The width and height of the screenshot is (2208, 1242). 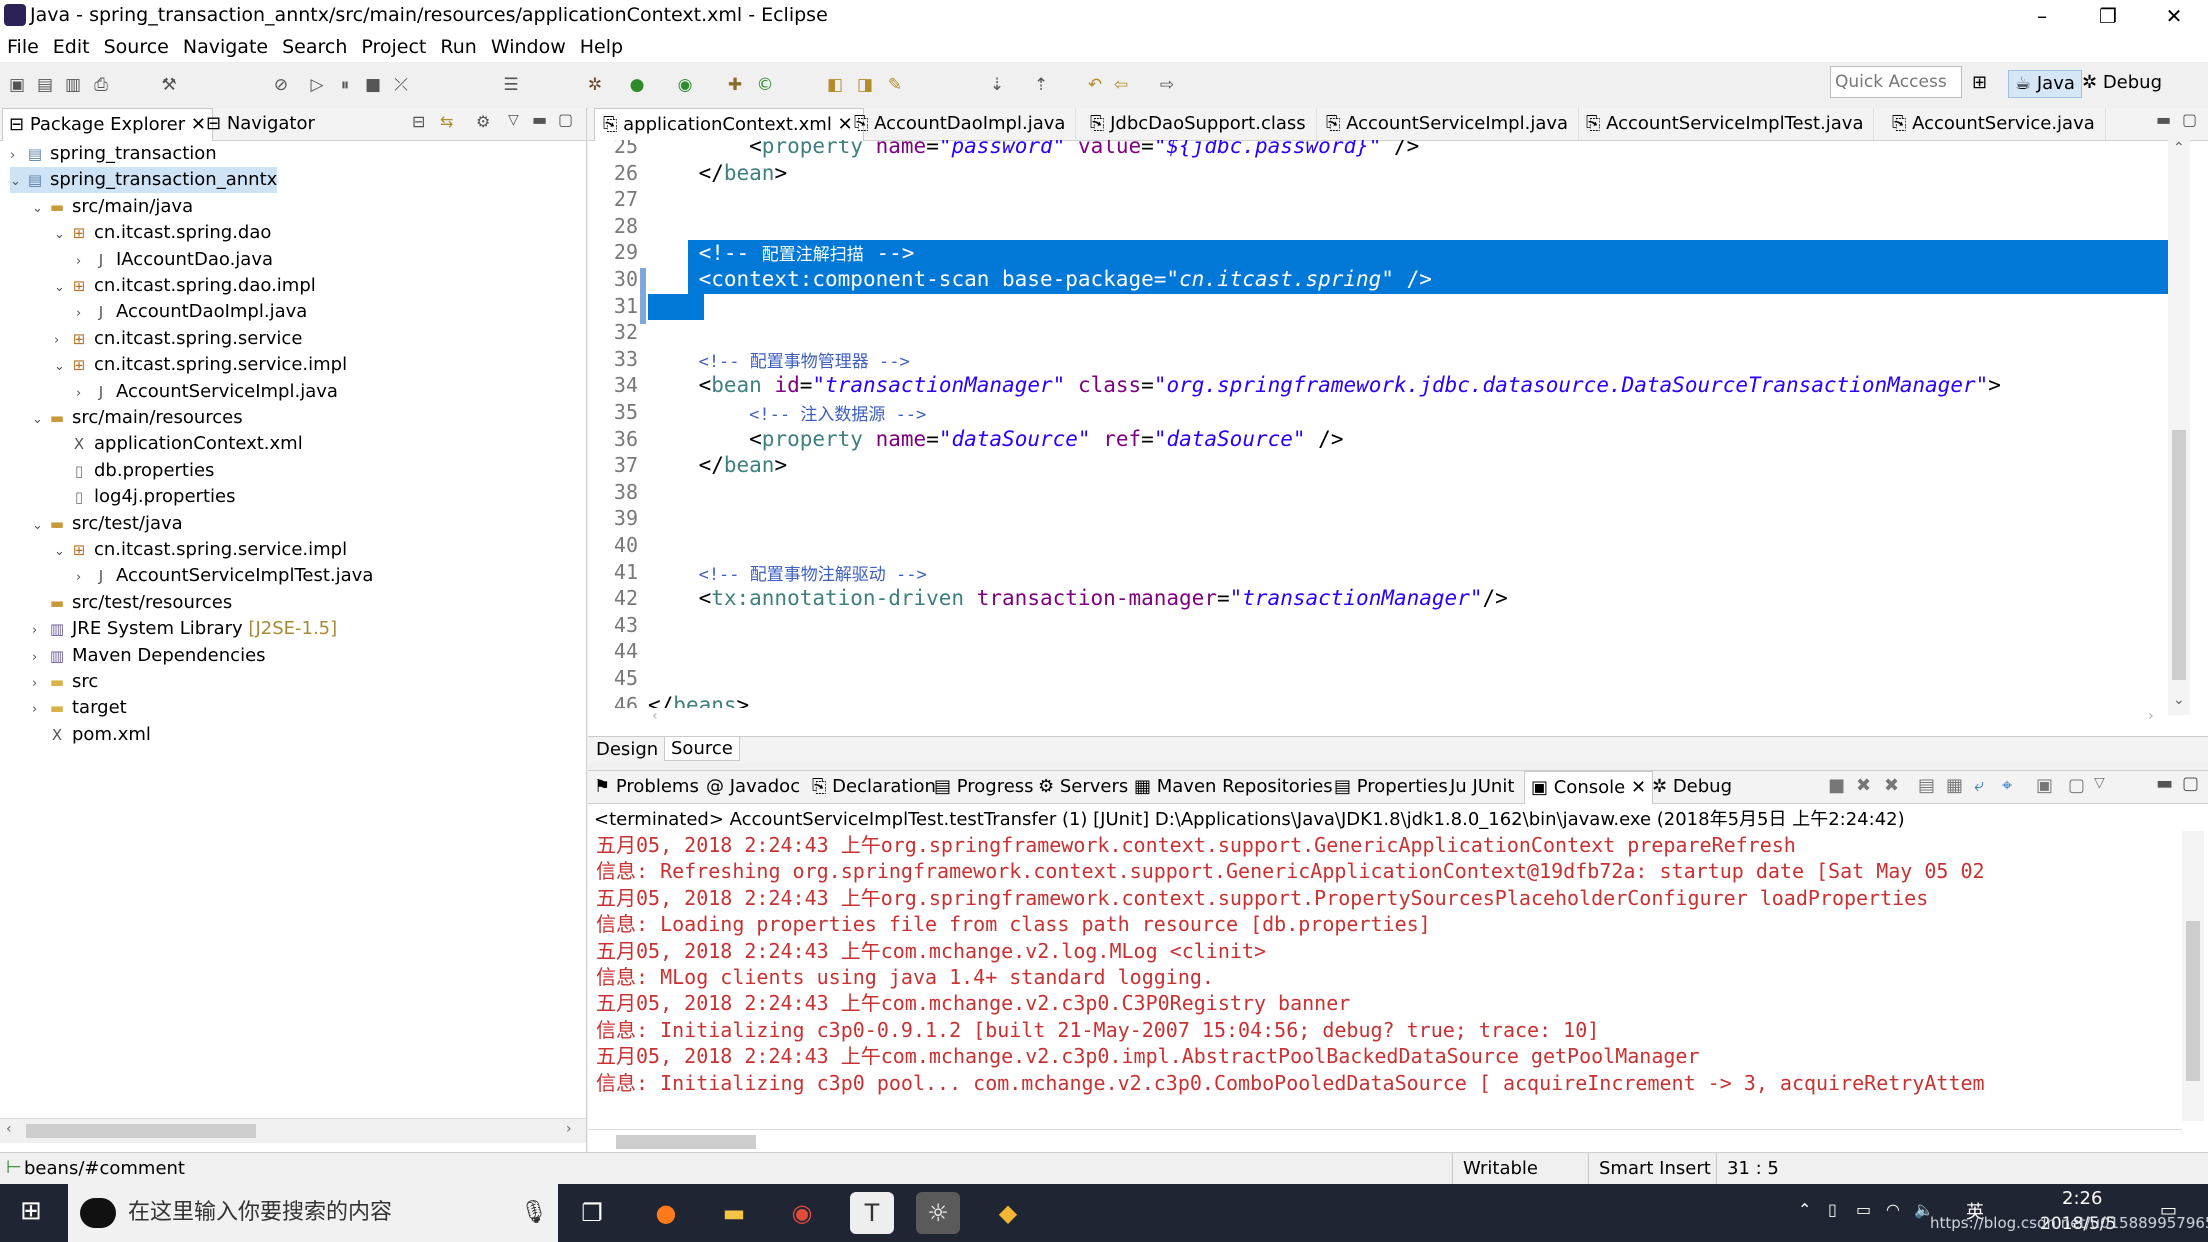 I want to click on tree-item: ⌄ ▬ src/test/java, so click(x=107, y=524).